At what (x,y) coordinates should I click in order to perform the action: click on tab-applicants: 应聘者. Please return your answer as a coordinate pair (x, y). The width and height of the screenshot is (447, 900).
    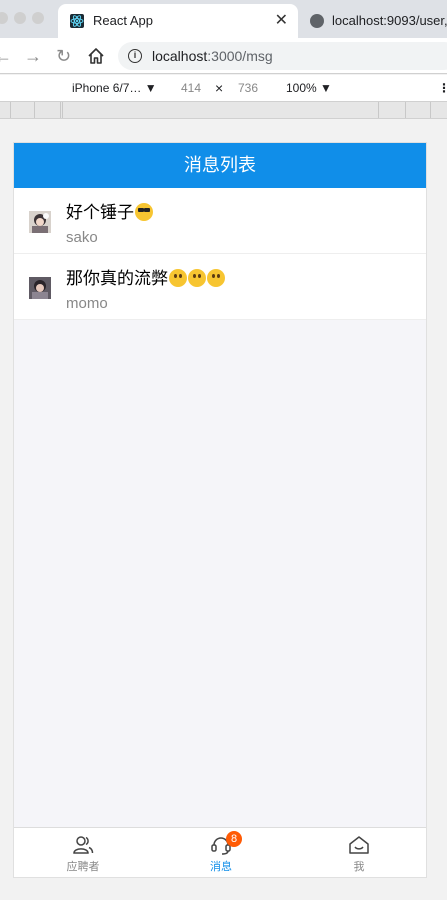
    Looking at the image, I should click on (83, 852).